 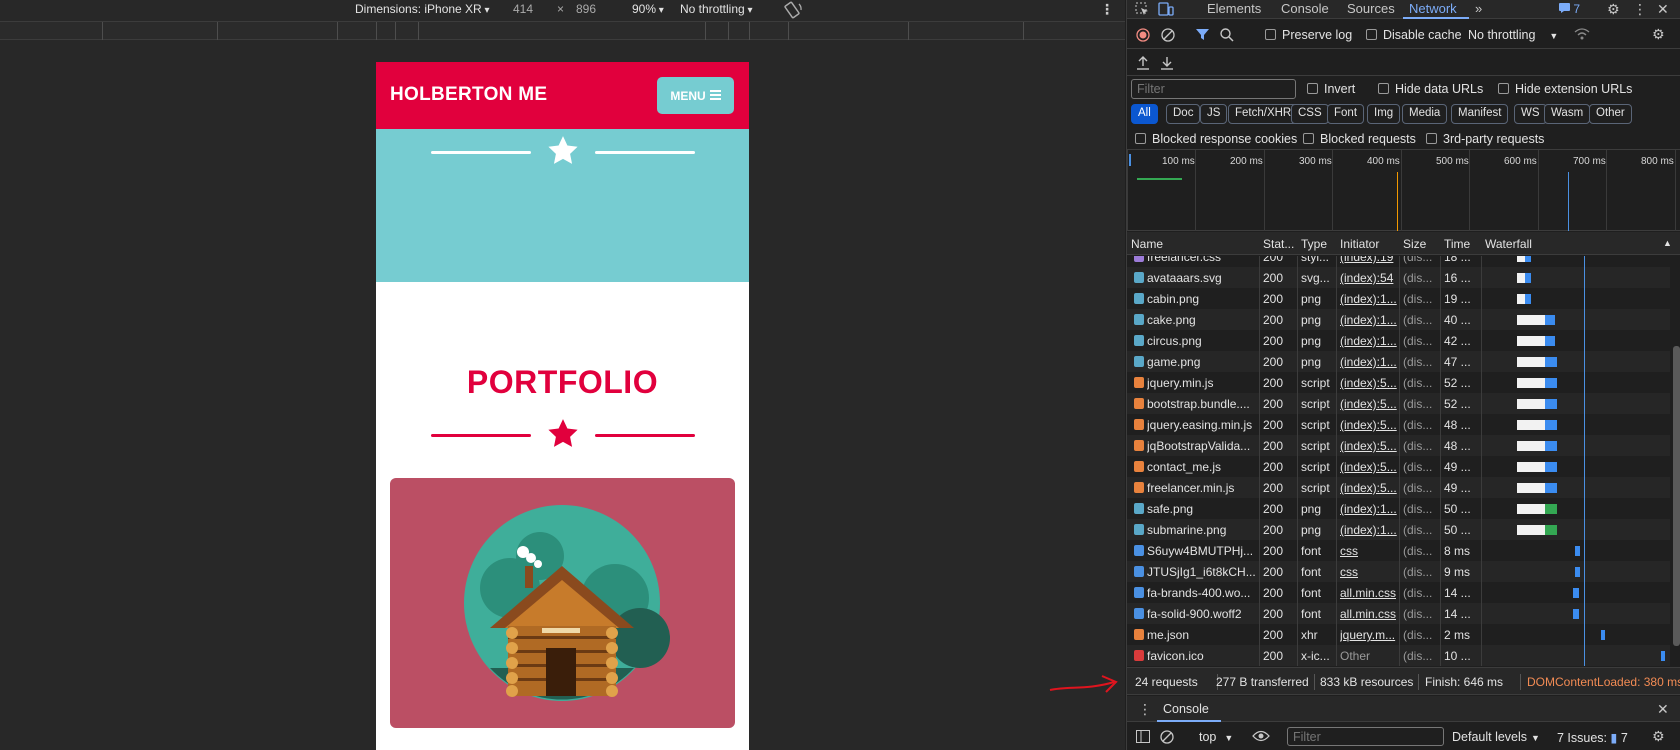 What do you see at coordinates (1183, 114) in the screenshot?
I see `filter-chip-doc: Doc` at bounding box center [1183, 114].